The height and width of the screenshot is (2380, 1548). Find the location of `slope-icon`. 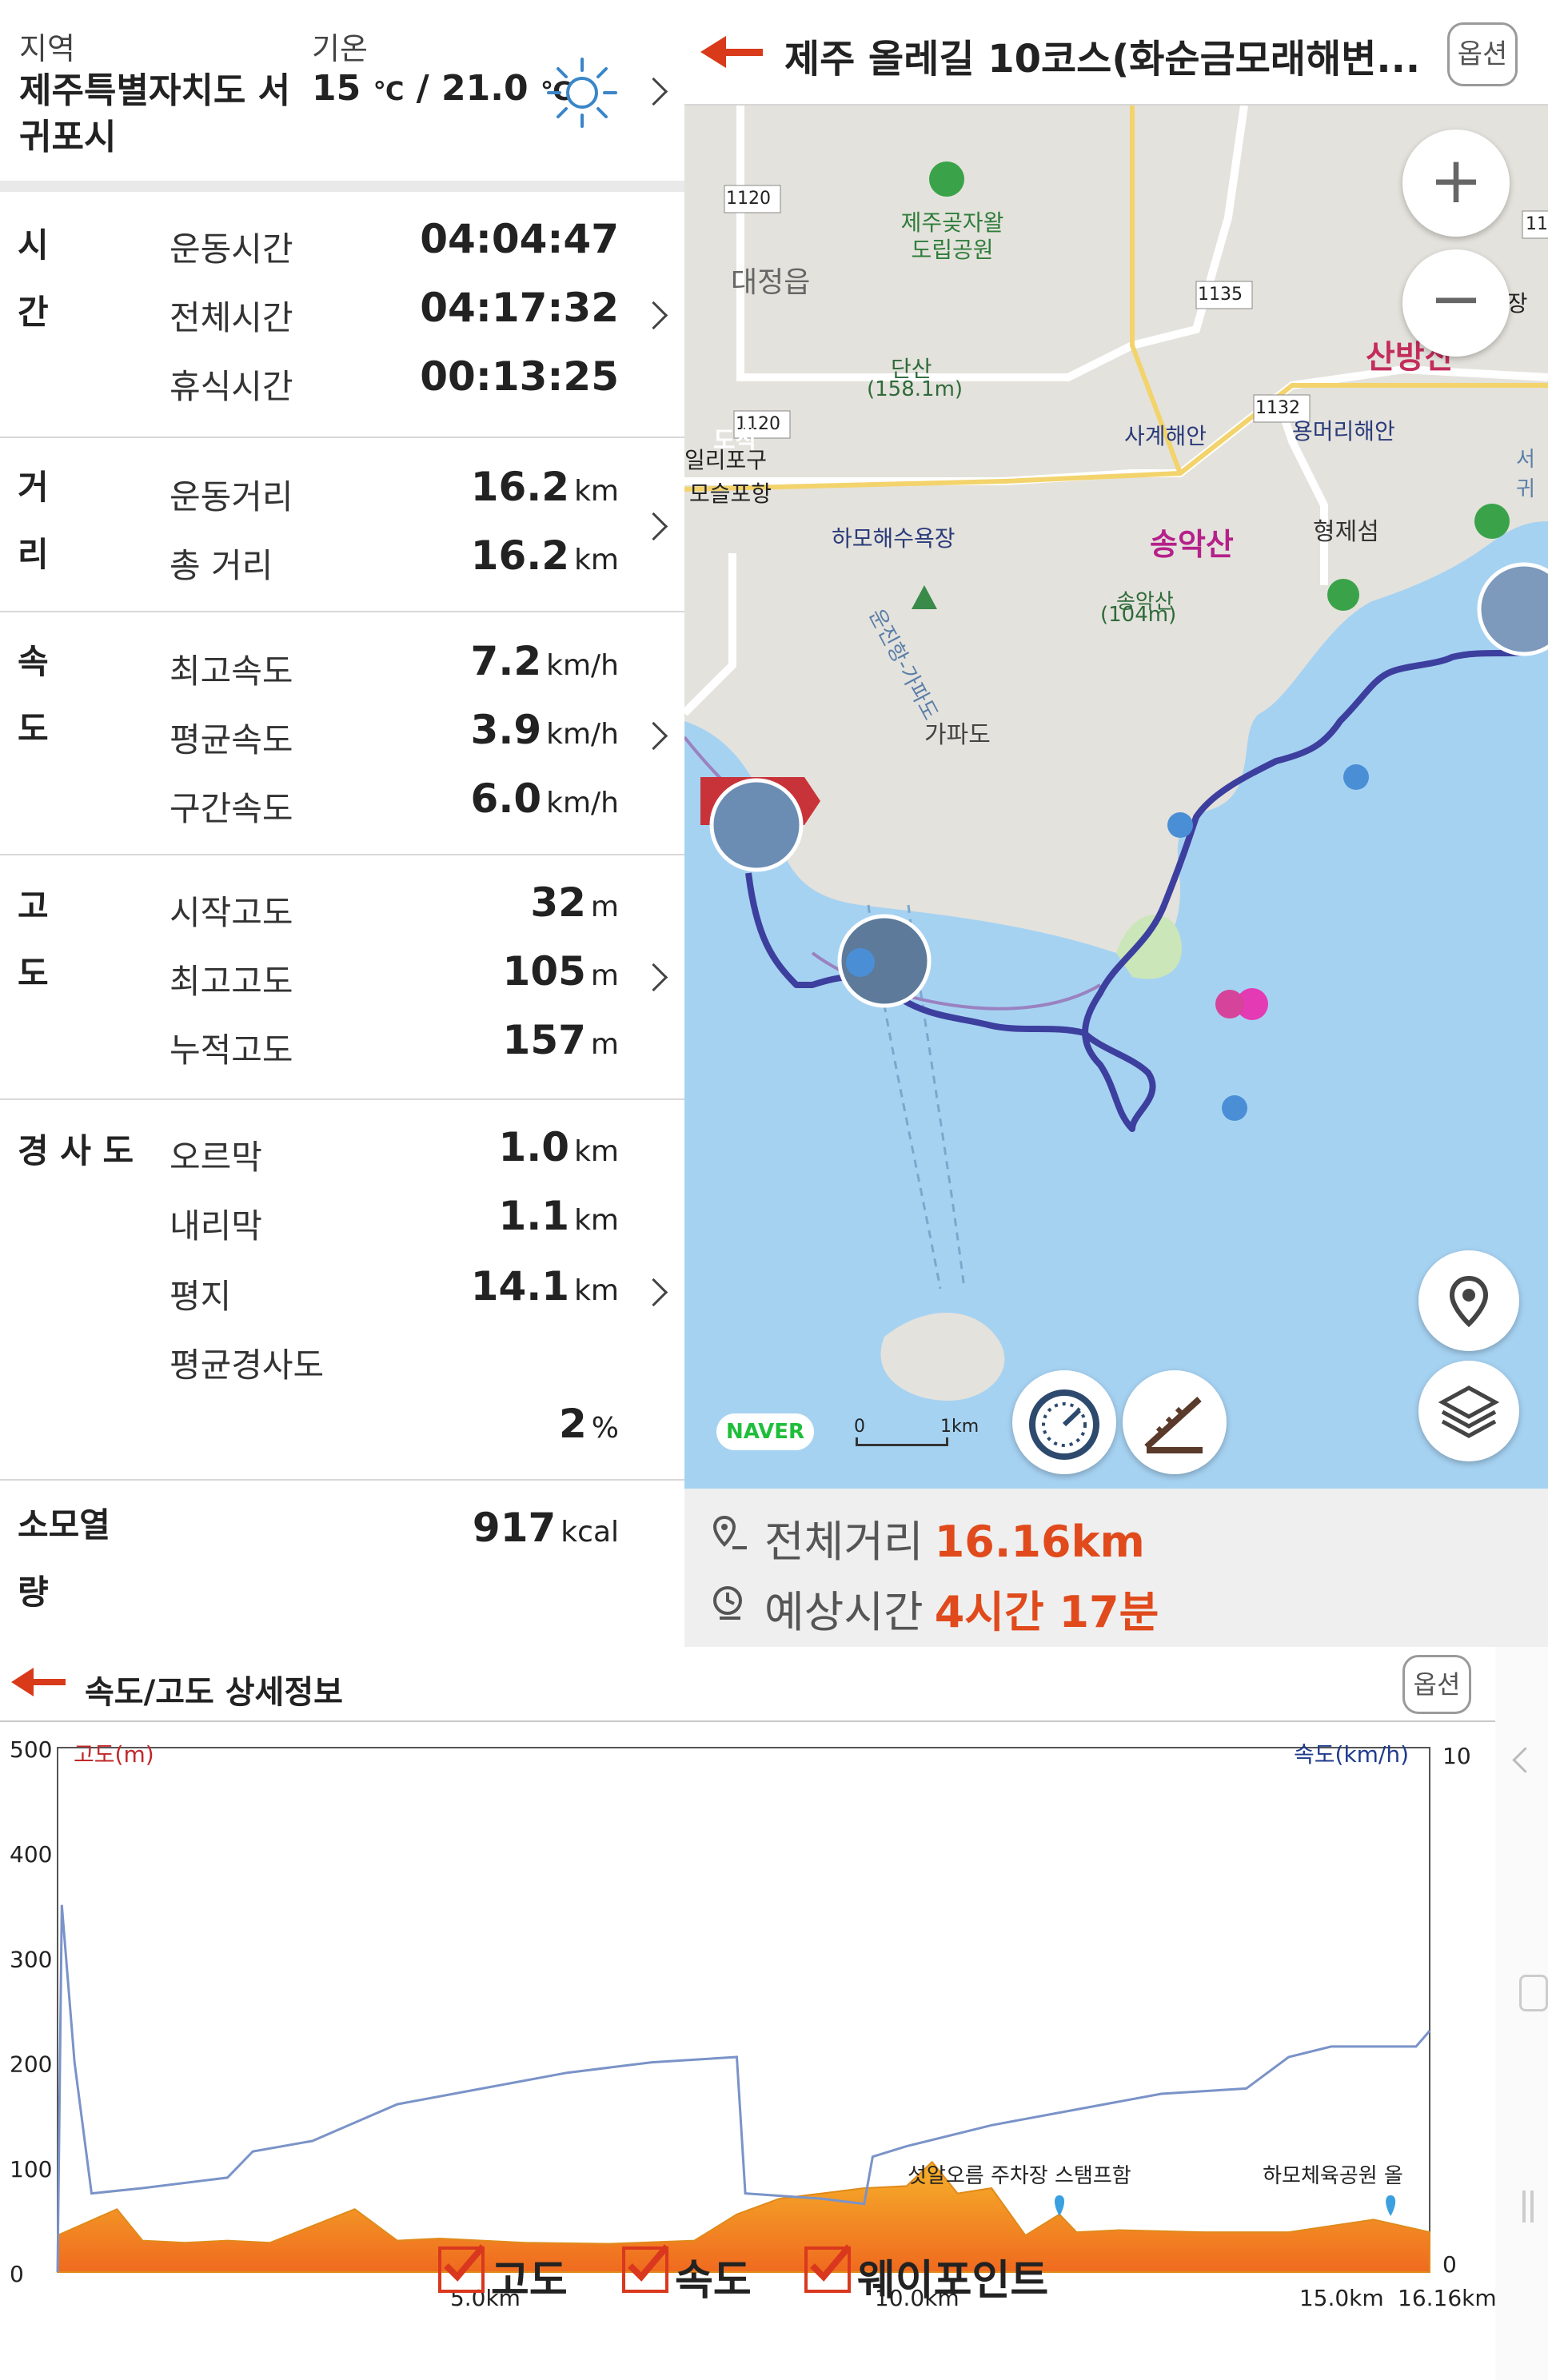

slope-icon is located at coordinates (1173, 1425).